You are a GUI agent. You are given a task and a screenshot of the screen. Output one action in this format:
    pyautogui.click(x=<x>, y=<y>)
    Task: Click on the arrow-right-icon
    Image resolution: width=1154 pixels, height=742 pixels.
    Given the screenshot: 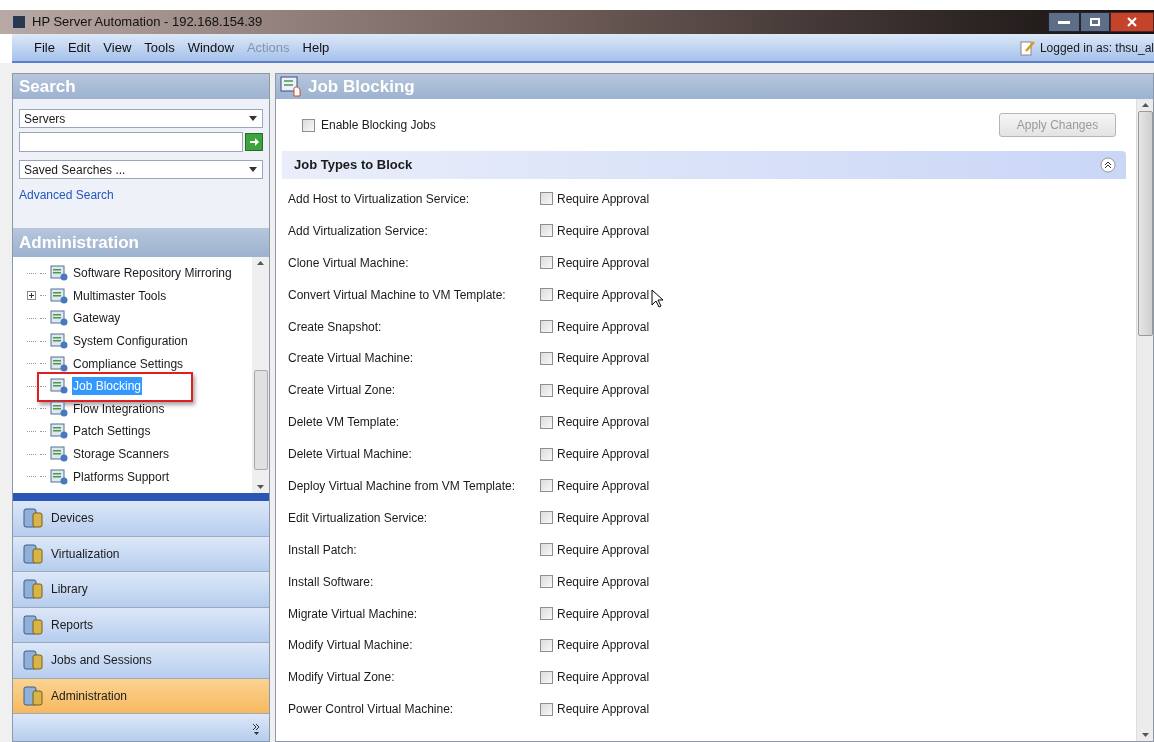 What is the action you would take?
    pyautogui.click(x=254, y=142)
    